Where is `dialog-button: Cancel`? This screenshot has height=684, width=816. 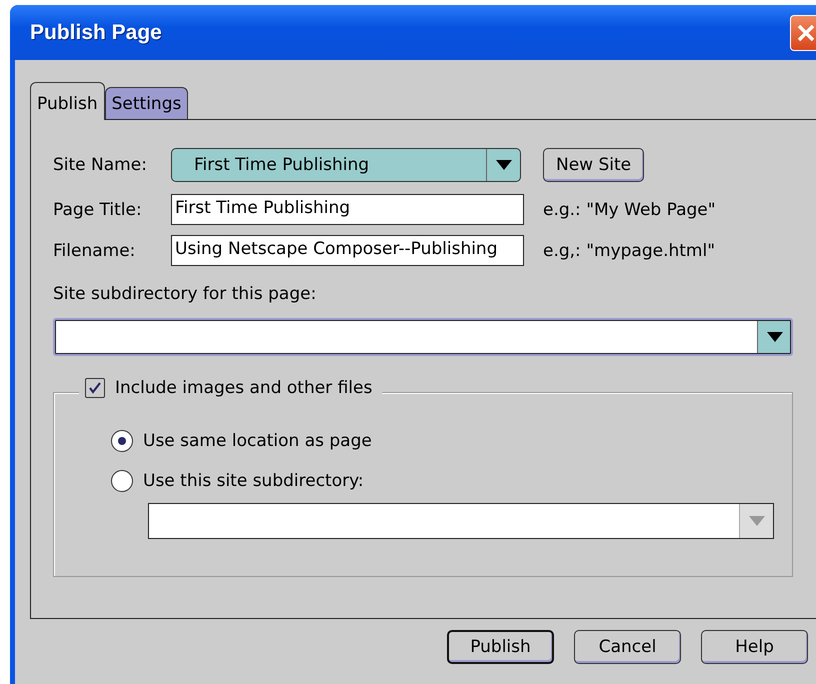 dialog-button: Cancel is located at coordinates (627, 647).